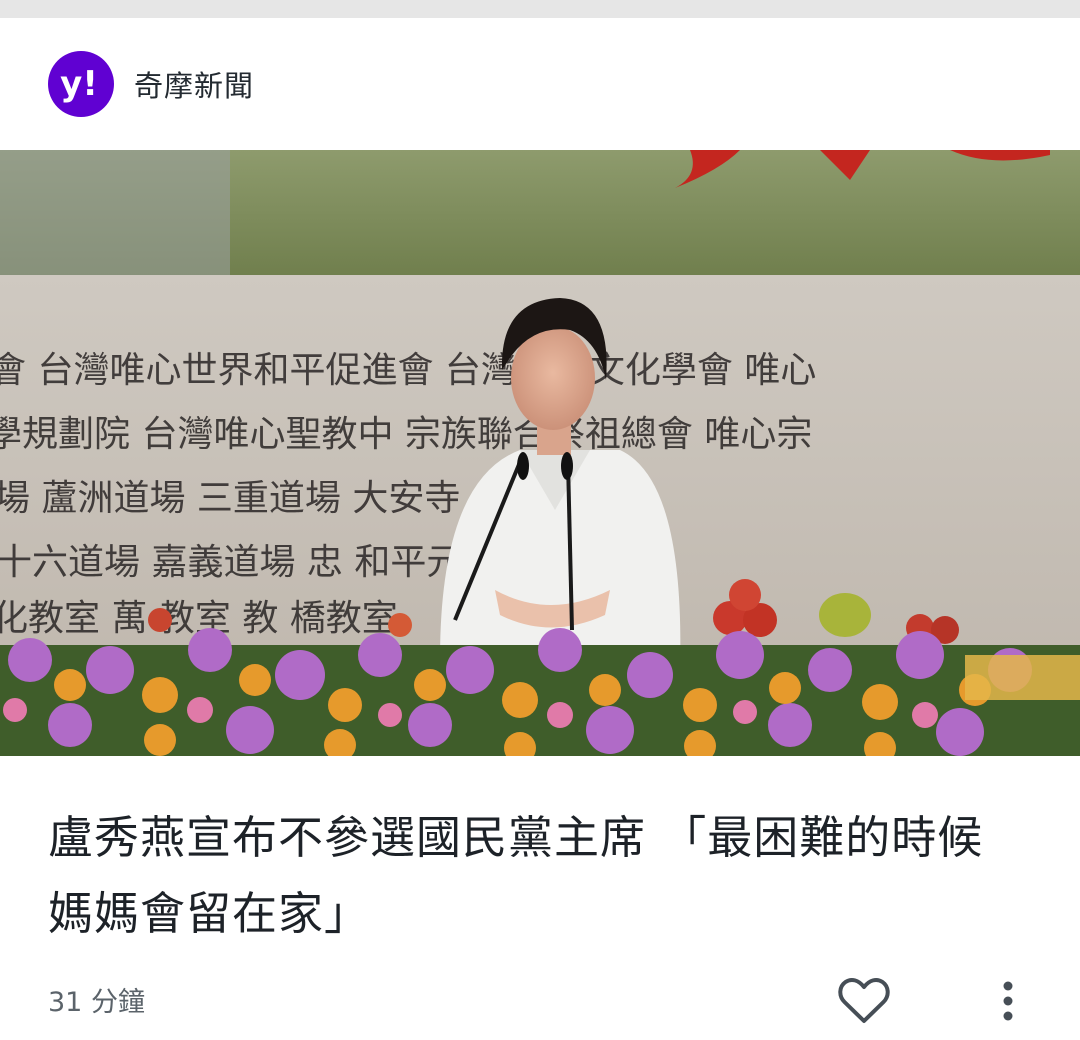  I want to click on backdrop-text-line-2: 學規劃院 台灣唯心聖教中 宗族聯合祭祖總會 唯心宗, so click(406, 434).